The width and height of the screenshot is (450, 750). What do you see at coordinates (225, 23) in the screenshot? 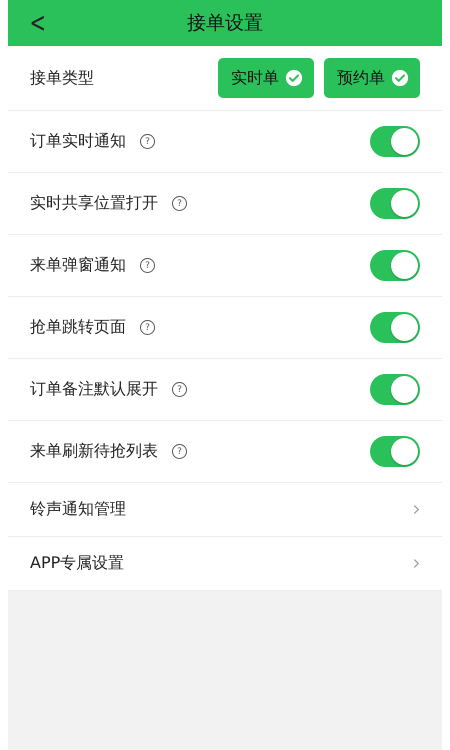
I see `page-title: 接单设置` at bounding box center [225, 23].